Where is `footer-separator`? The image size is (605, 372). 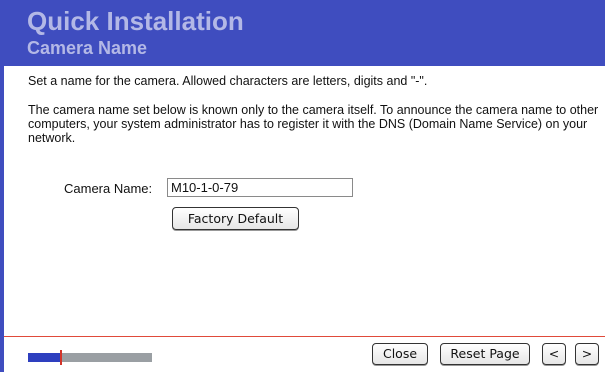
footer-separator is located at coordinates (304, 336).